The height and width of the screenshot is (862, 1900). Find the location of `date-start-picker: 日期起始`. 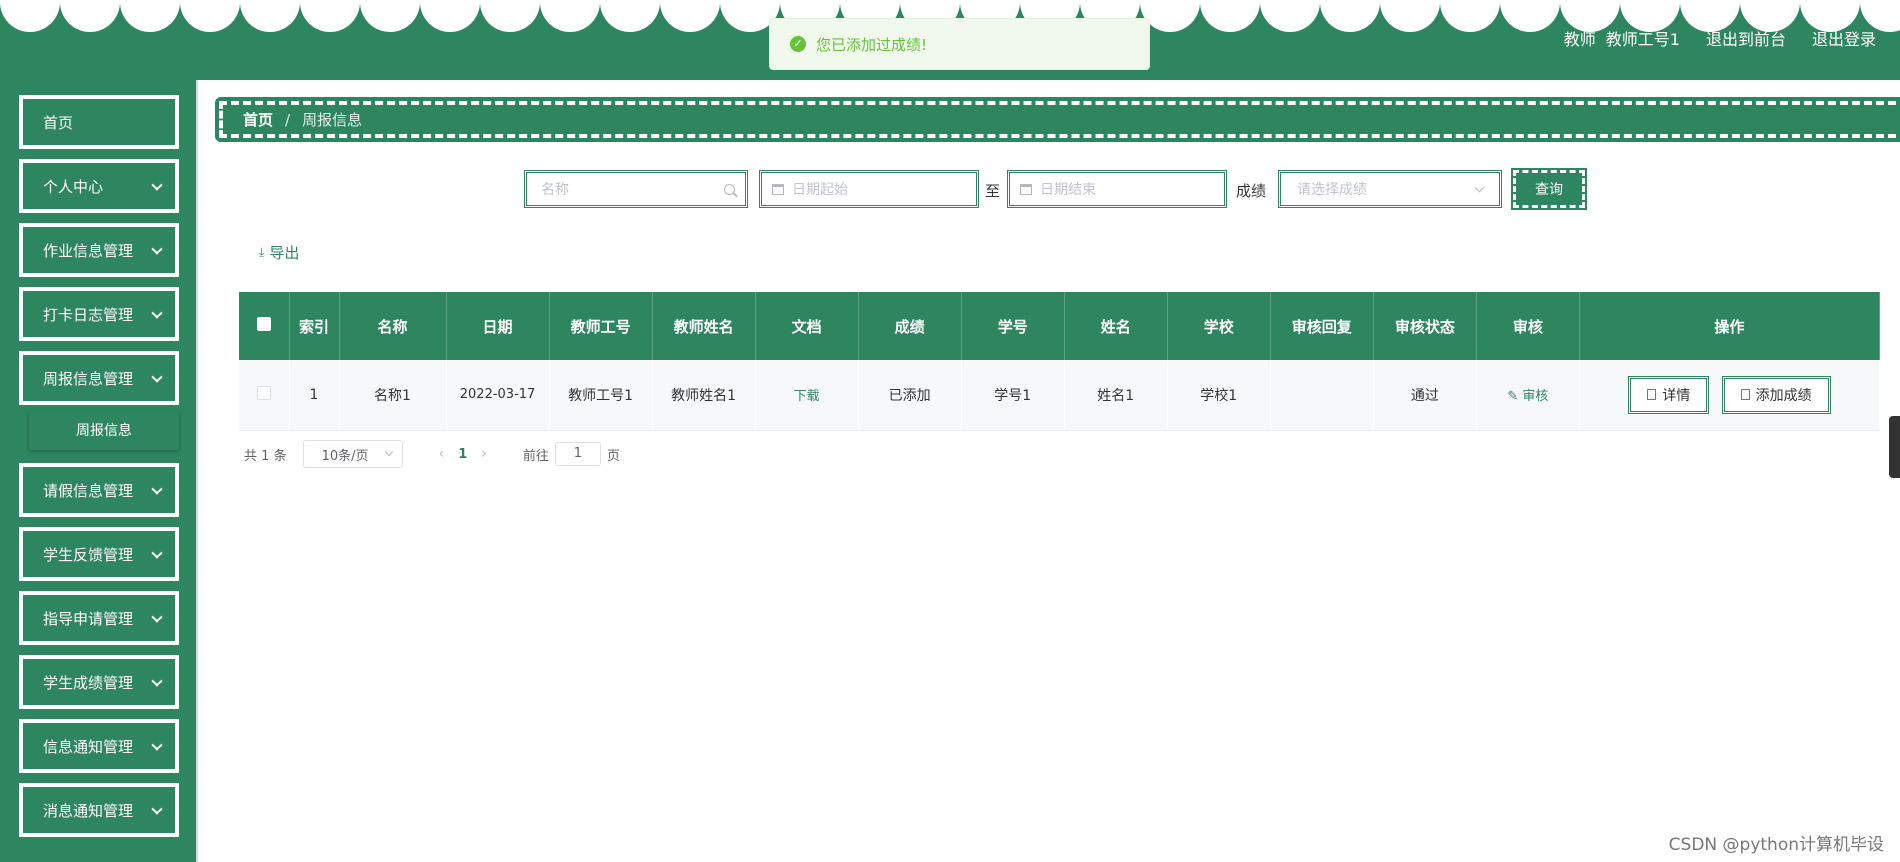

date-start-picker: 日期起始 is located at coordinates (869, 189).